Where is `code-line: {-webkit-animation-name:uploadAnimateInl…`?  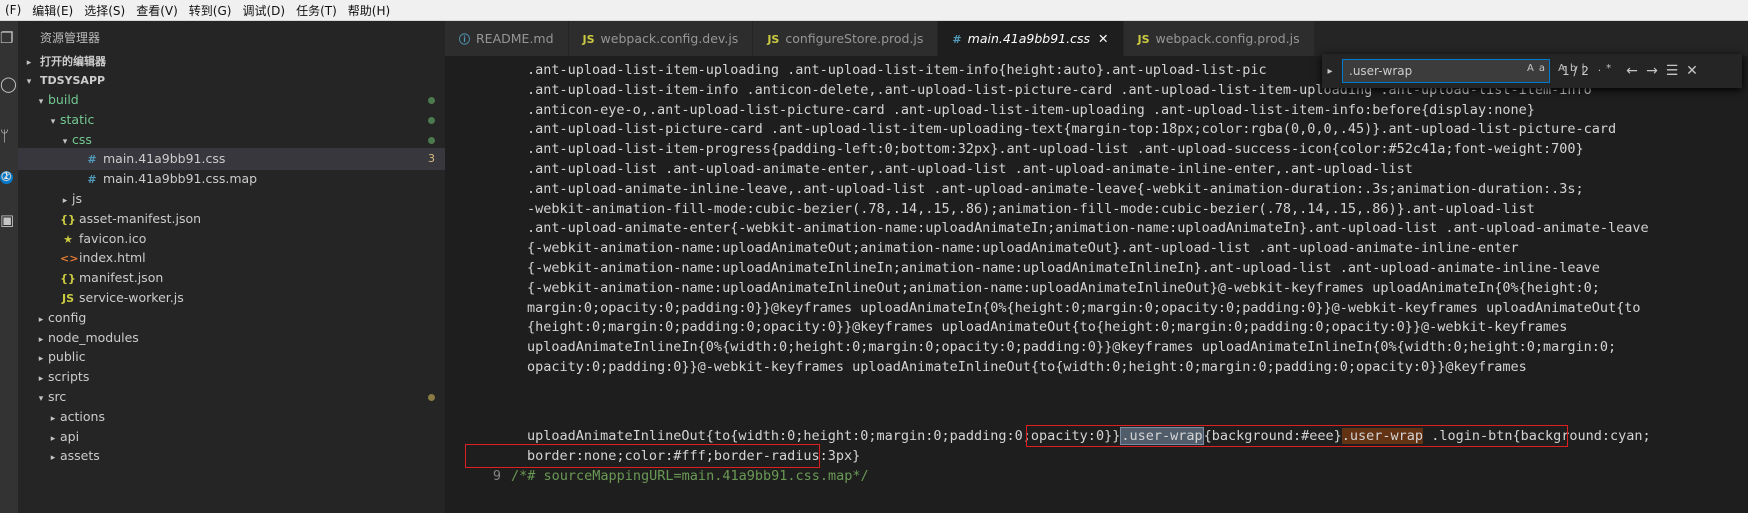
code-line: {-webkit-animation-name:uploadAnimateInl… is located at coordinates (1063, 268).